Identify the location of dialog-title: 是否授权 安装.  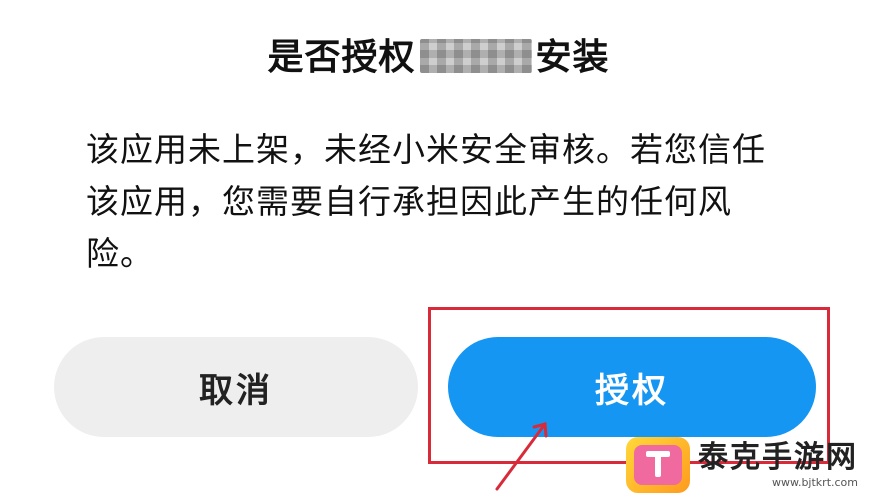
(438, 58).